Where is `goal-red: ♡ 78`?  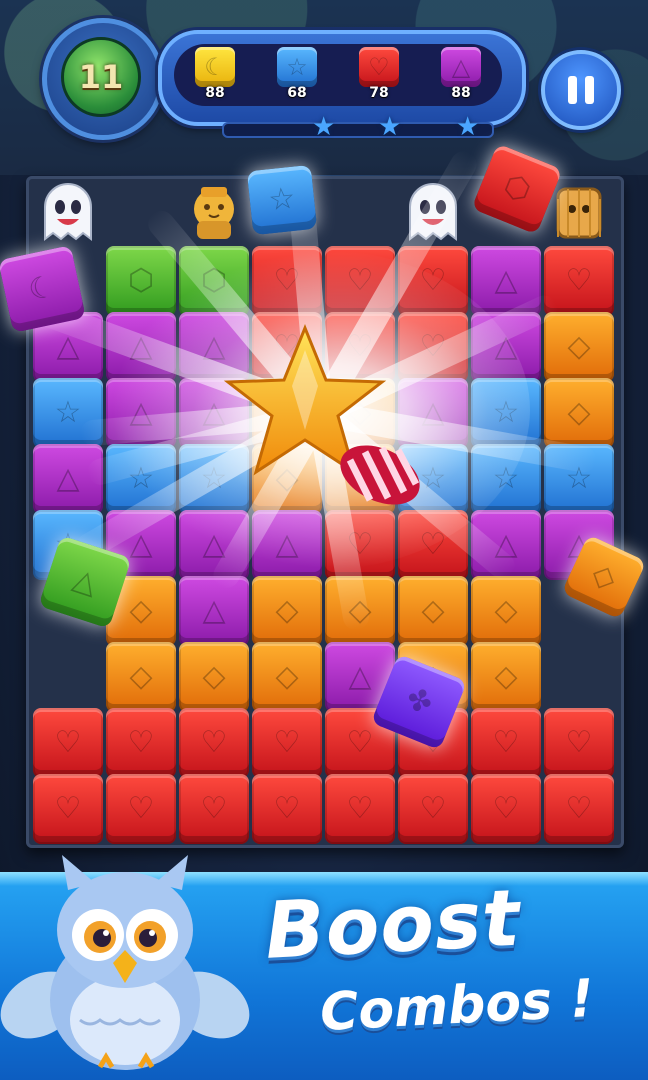
goal-red: ♡ 78 is located at coordinates (379, 75).